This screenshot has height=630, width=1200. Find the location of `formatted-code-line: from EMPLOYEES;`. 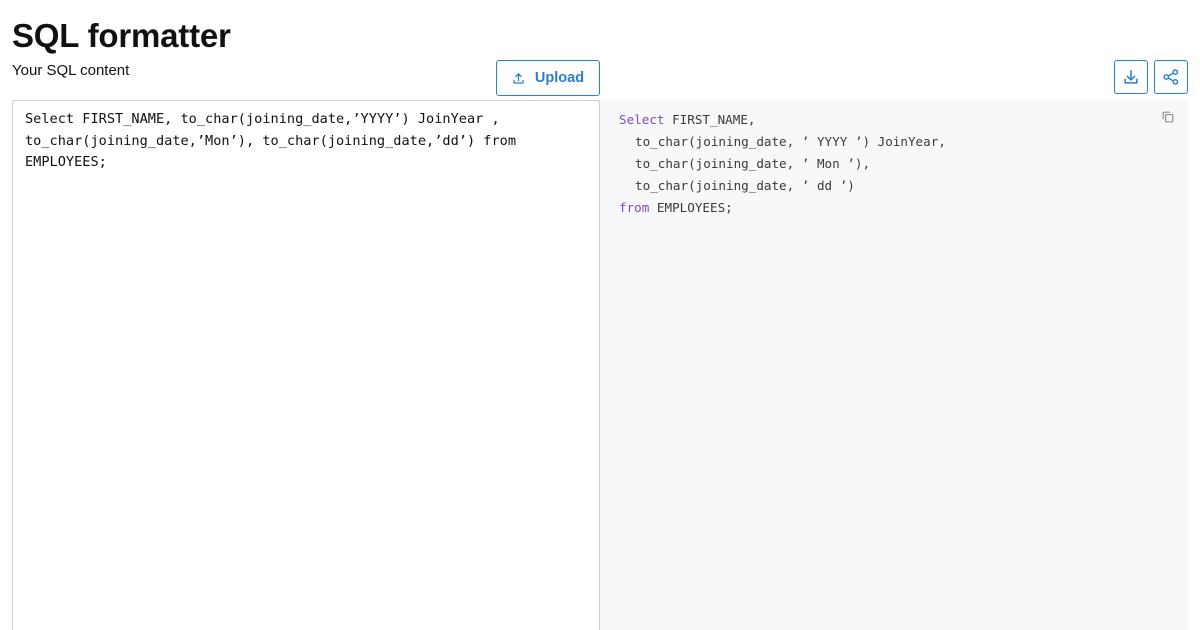

formatted-code-line: from EMPLOYEES; is located at coordinates (782, 208).